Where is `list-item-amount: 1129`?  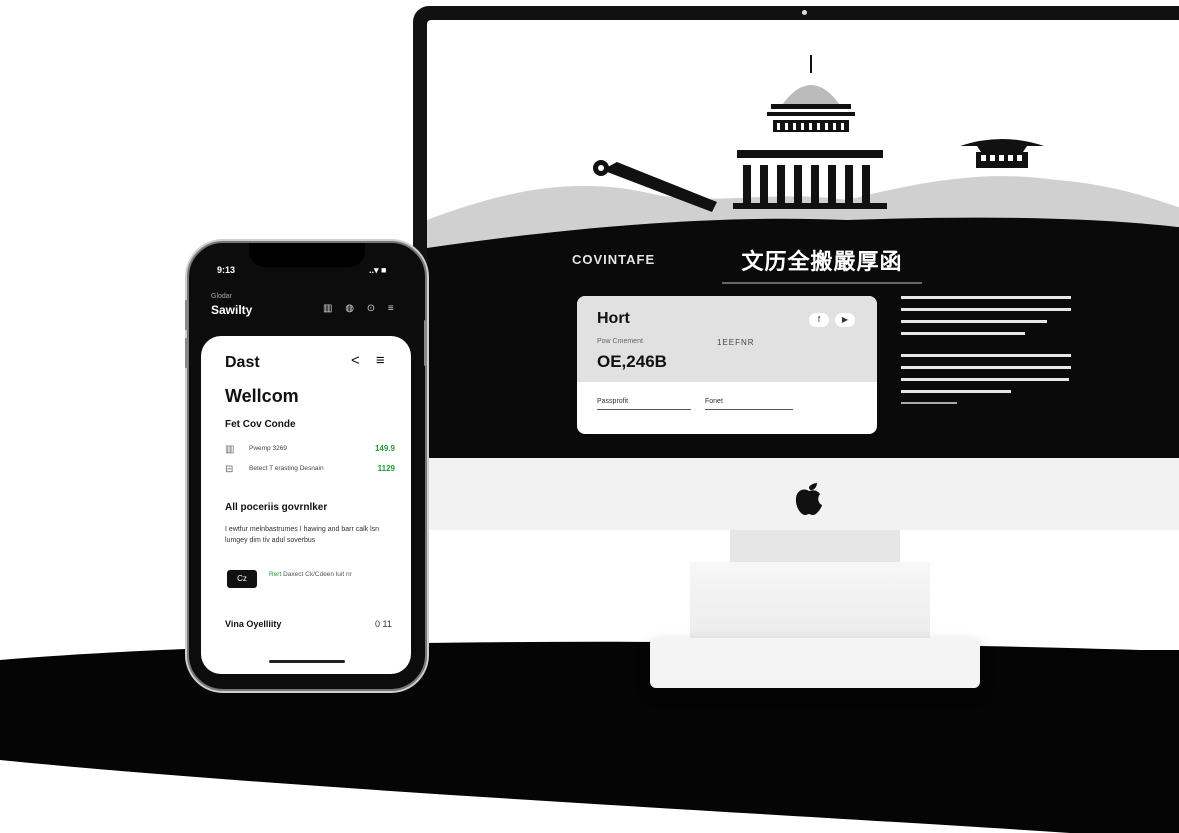
list-item-amount: 1129 is located at coordinates (386, 468).